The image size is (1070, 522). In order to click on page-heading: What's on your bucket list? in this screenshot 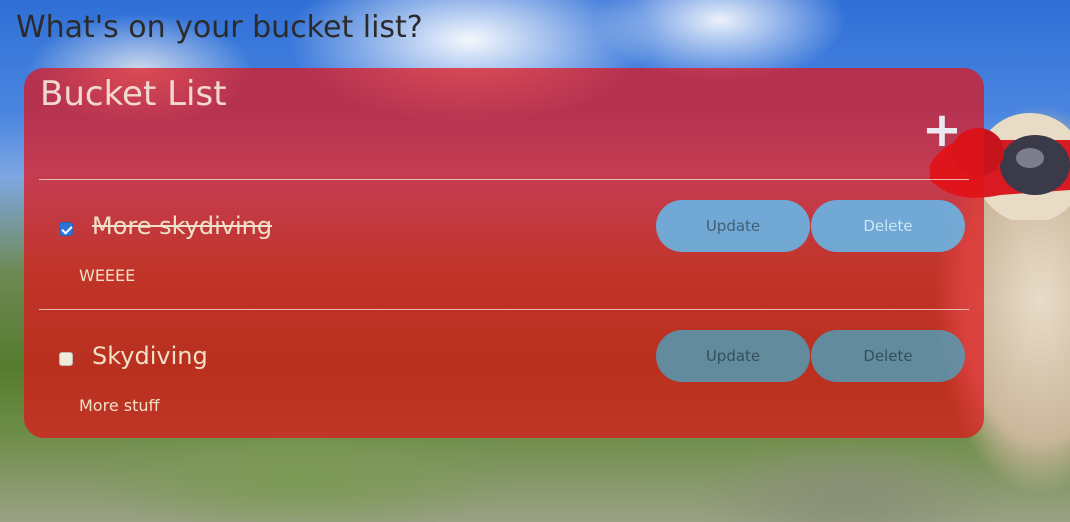, I will do `click(219, 27)`.